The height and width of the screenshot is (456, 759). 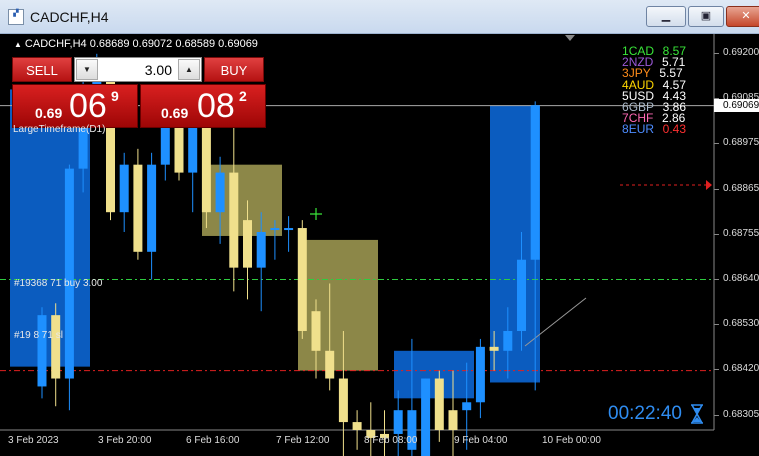 What do you see at coordinates (115, 96) in the screenshot?
I see `sell-price-fraction: 9` at bounding box center [115, 96].